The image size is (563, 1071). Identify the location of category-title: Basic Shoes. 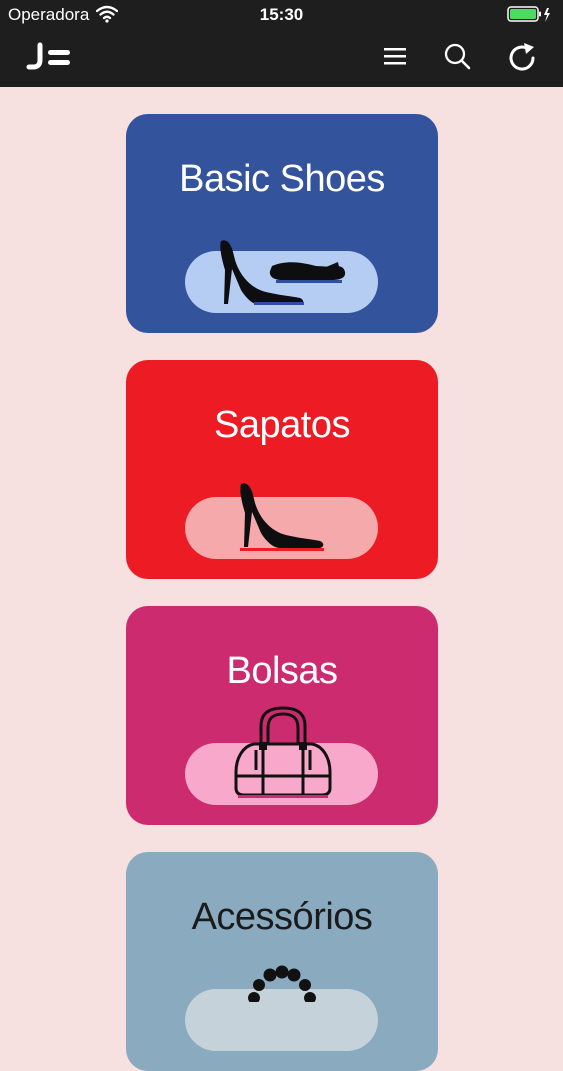
(282, 179).